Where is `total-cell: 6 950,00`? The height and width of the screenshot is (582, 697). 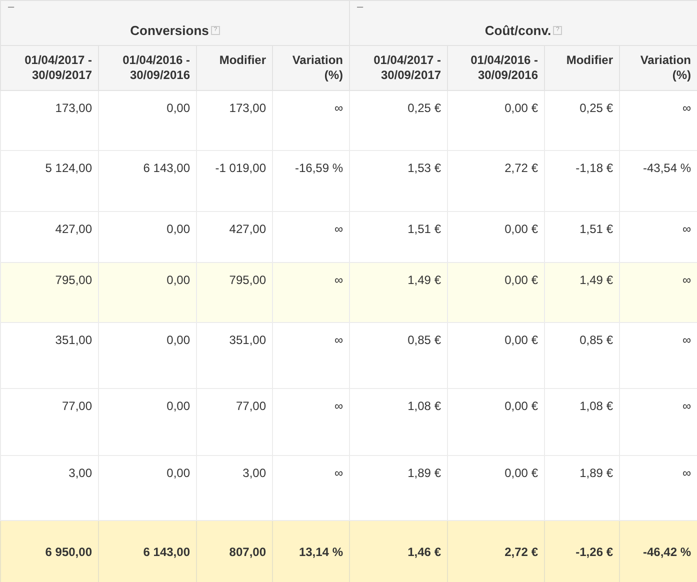
total-cell: 6 950,00 is located at coordinates (49, 551).